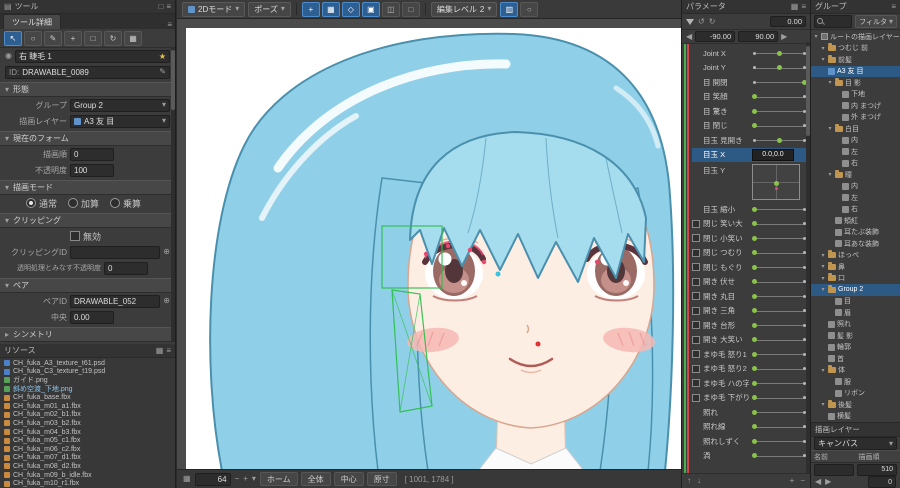 The height and width of the screenshot is (488, 900). I want to click on opacity-field: 100, so click(92, 170).